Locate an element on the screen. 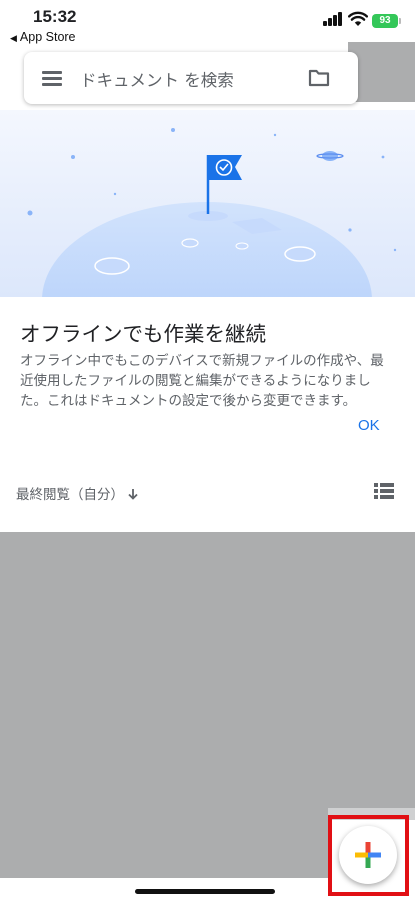  cellular-signal-icon is located at coordinates (333, 19).